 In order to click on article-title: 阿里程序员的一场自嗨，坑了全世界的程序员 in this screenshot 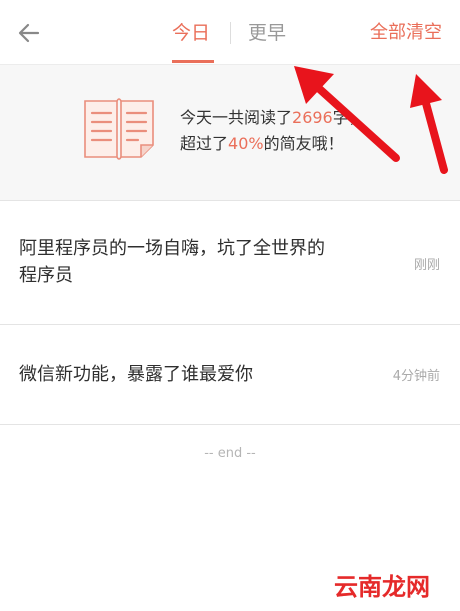, I will do `click(179, 262)`.